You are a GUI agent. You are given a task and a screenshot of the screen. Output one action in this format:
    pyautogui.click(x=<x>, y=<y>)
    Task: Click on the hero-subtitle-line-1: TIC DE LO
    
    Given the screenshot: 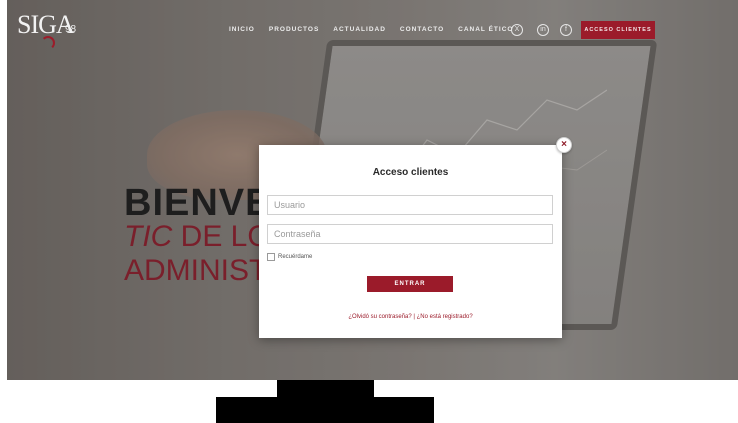 What is the action you would take?
    pyautogui.click(x=197, y=237)
    